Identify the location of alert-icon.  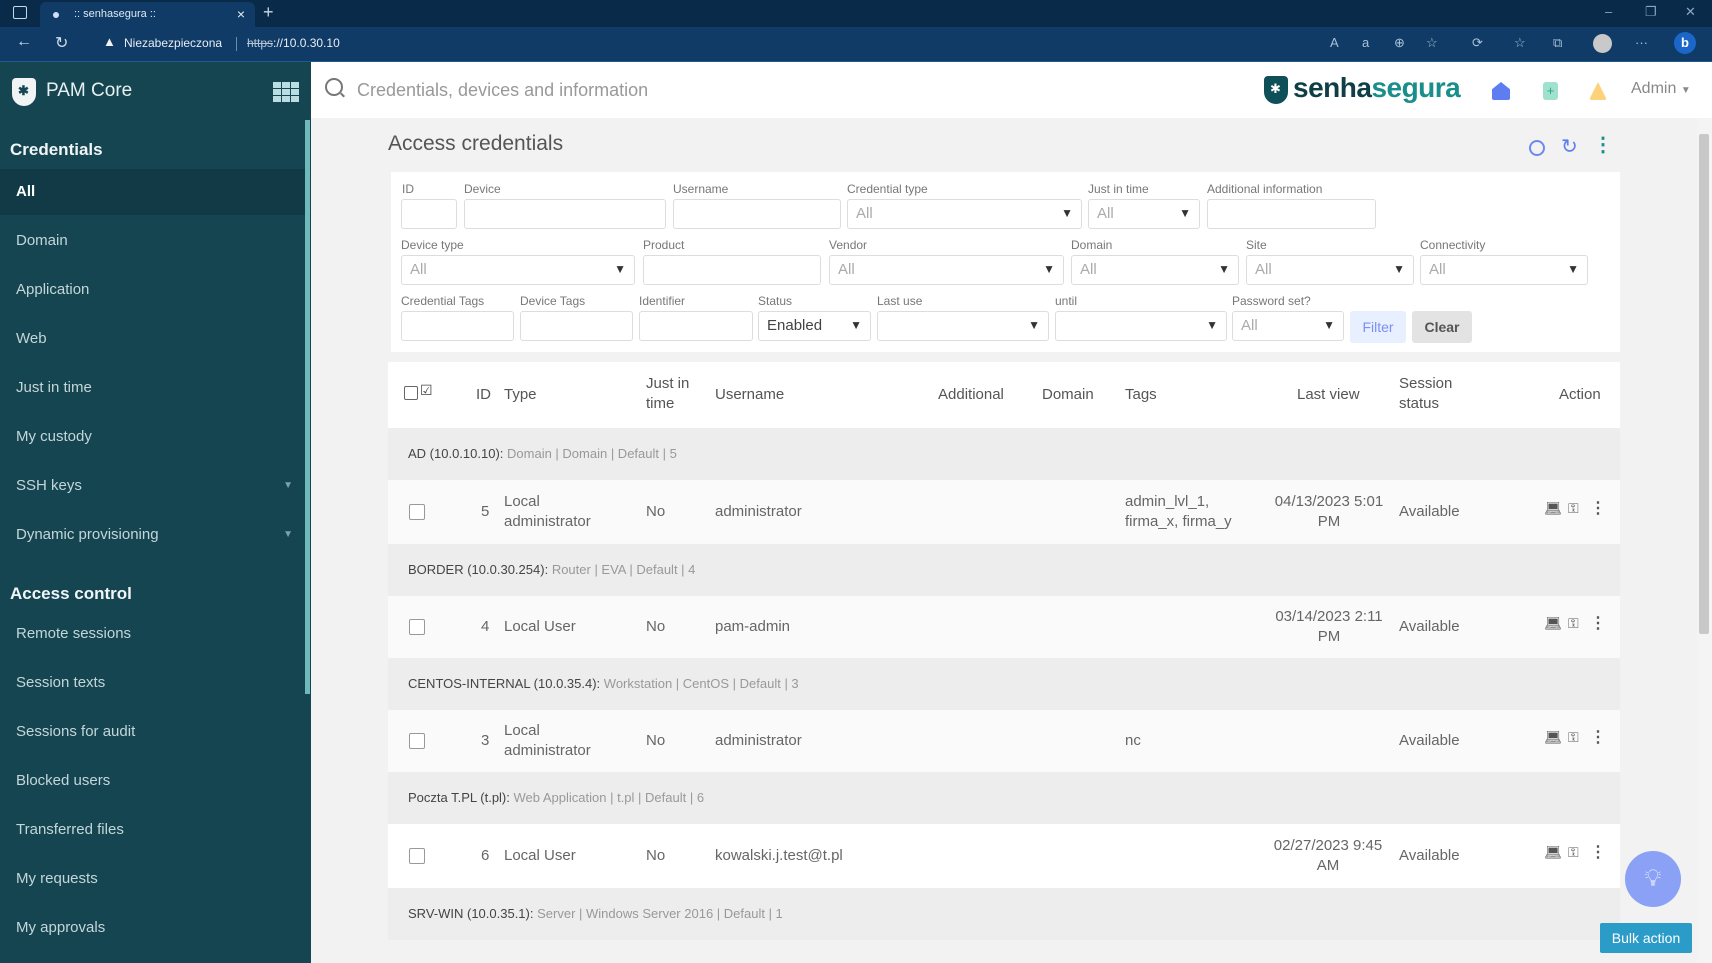
(1598, 91).